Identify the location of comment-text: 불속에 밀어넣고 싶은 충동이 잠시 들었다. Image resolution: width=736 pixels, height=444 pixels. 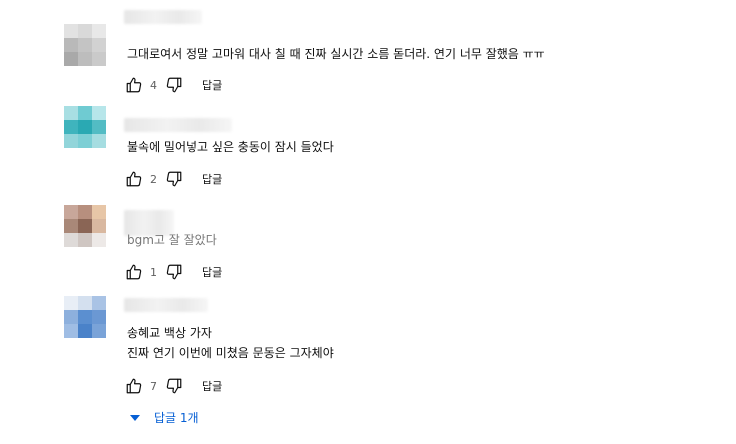
(230, 147).